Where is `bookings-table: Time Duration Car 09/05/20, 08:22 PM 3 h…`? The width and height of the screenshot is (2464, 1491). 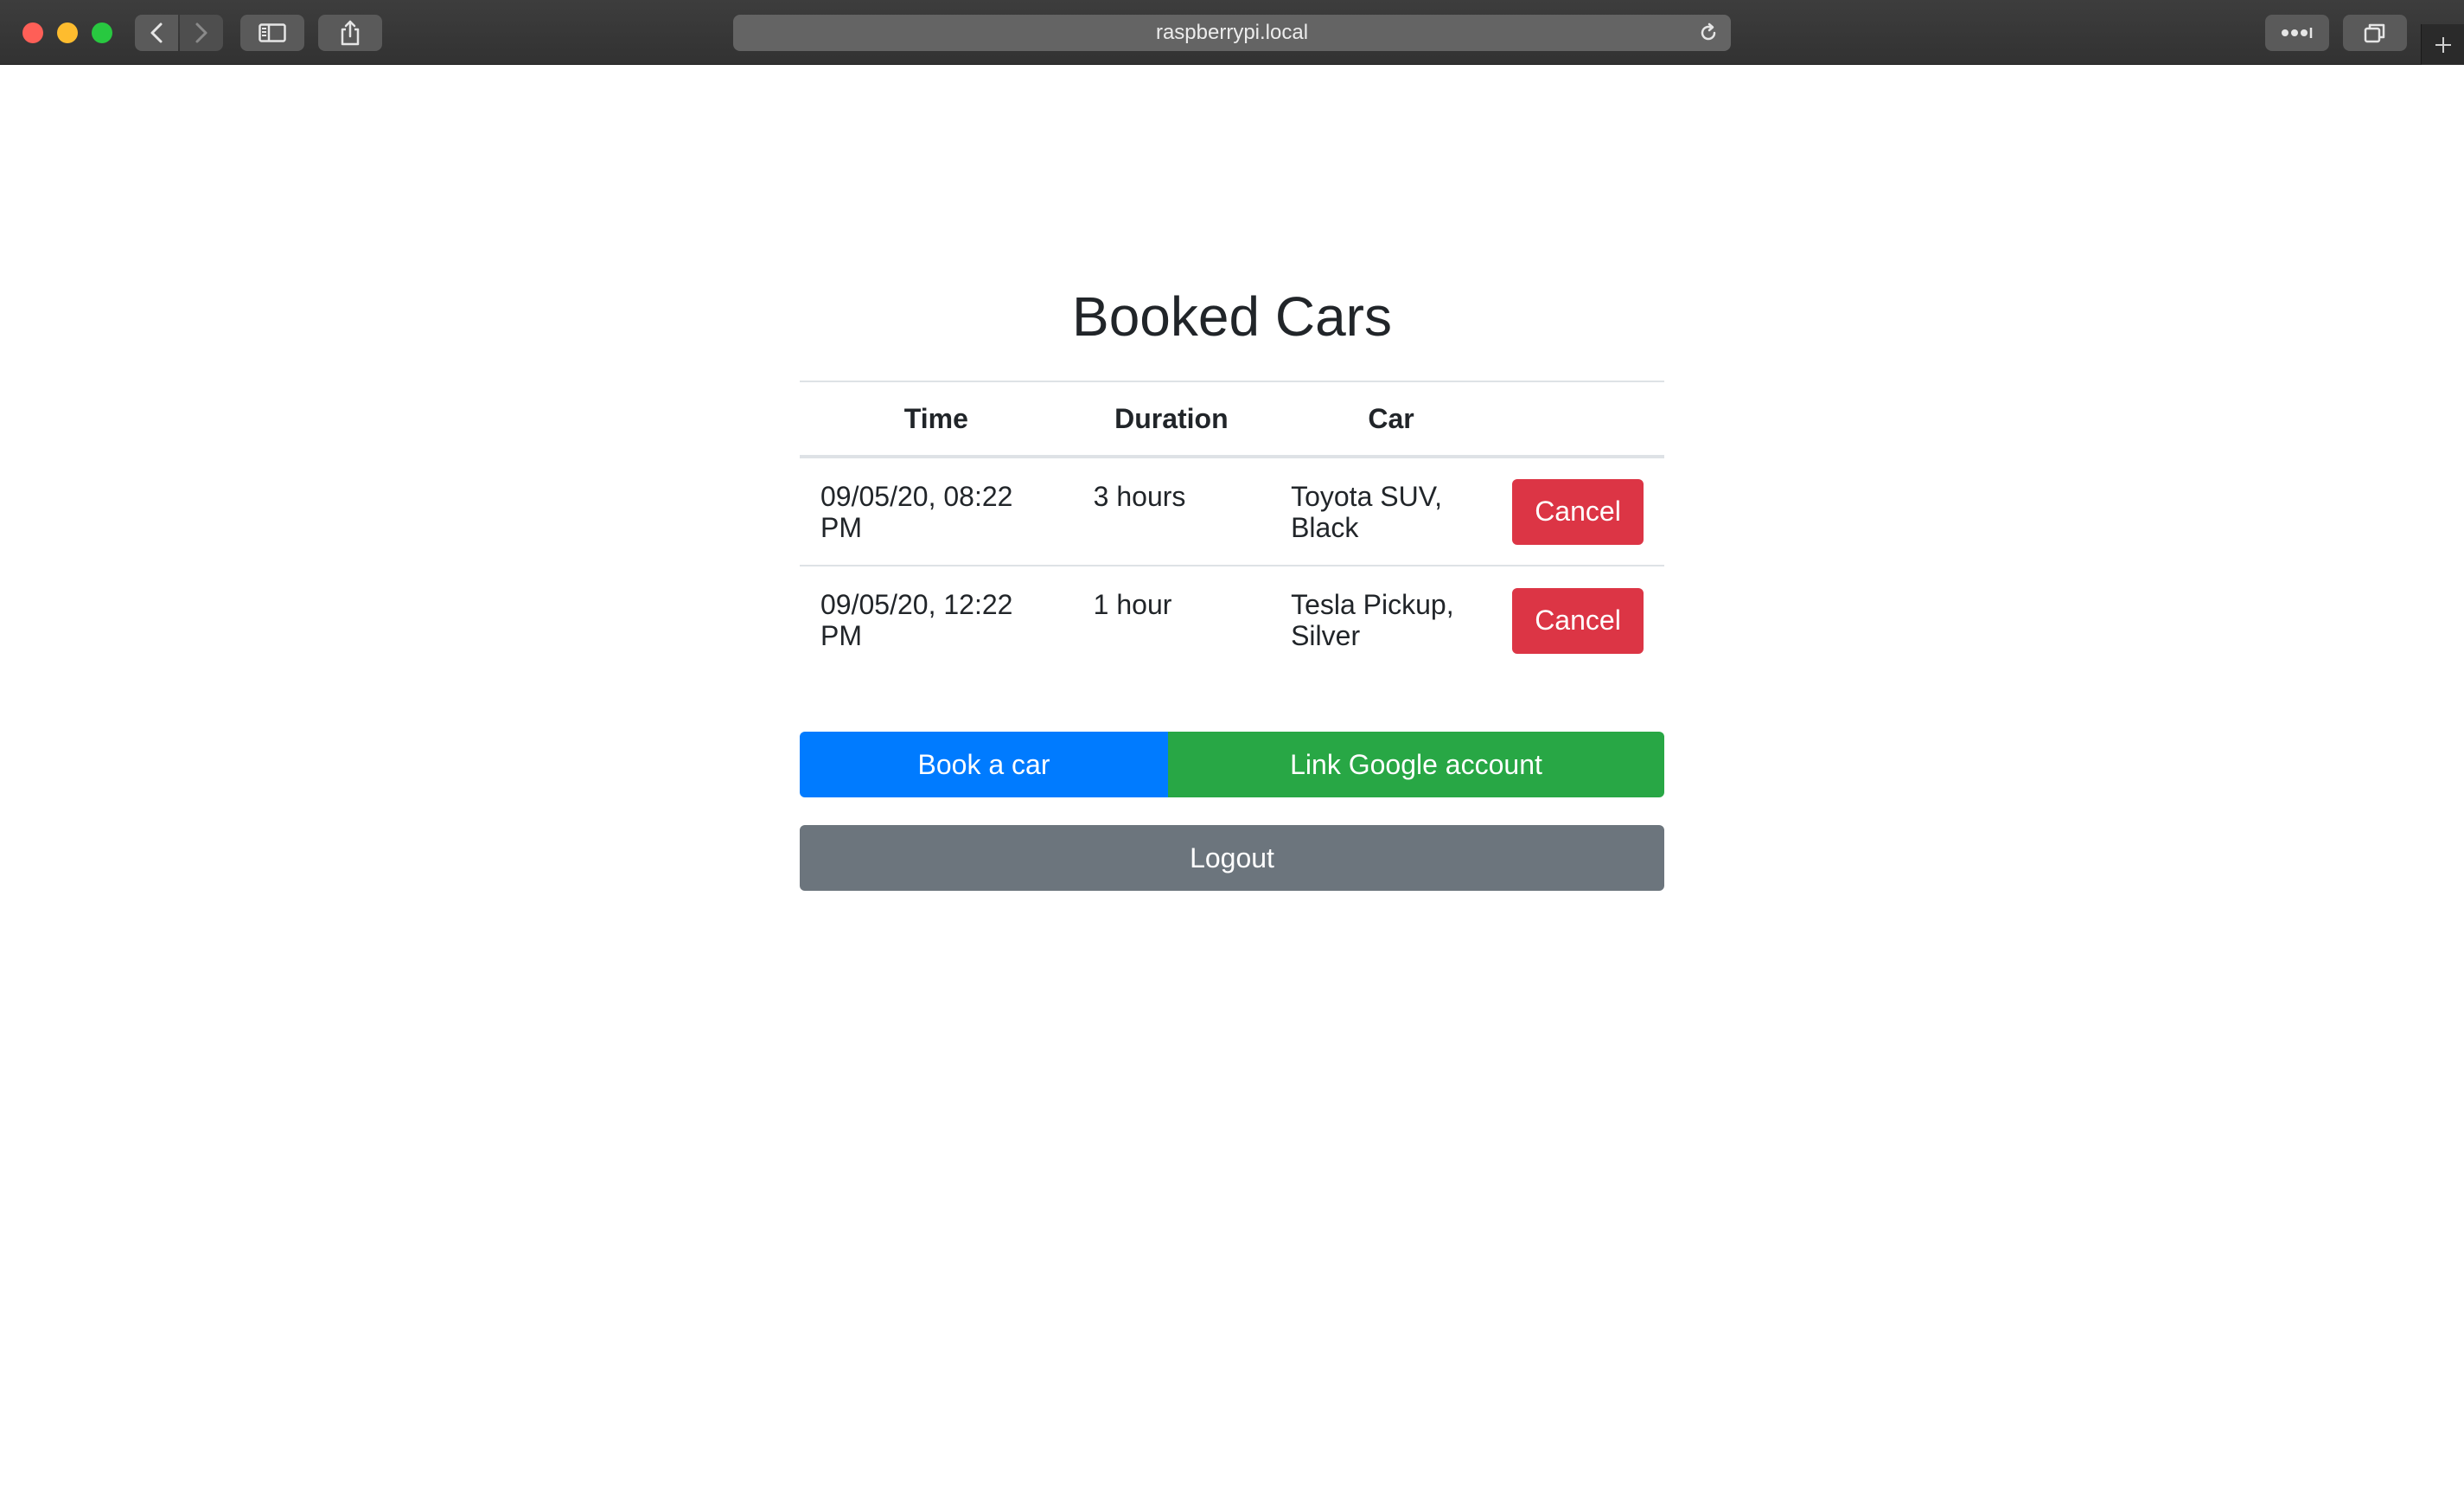 bookings-table: Time Duration Car 09/05/20, 08:22 PM 3 h… is located at coordinates (1232, 528).